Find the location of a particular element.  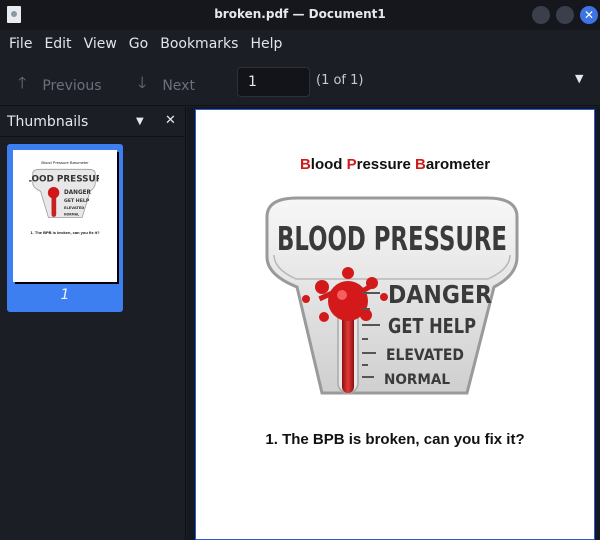

thumbnail-page-number: 1 is located at coordinates (65, 295).